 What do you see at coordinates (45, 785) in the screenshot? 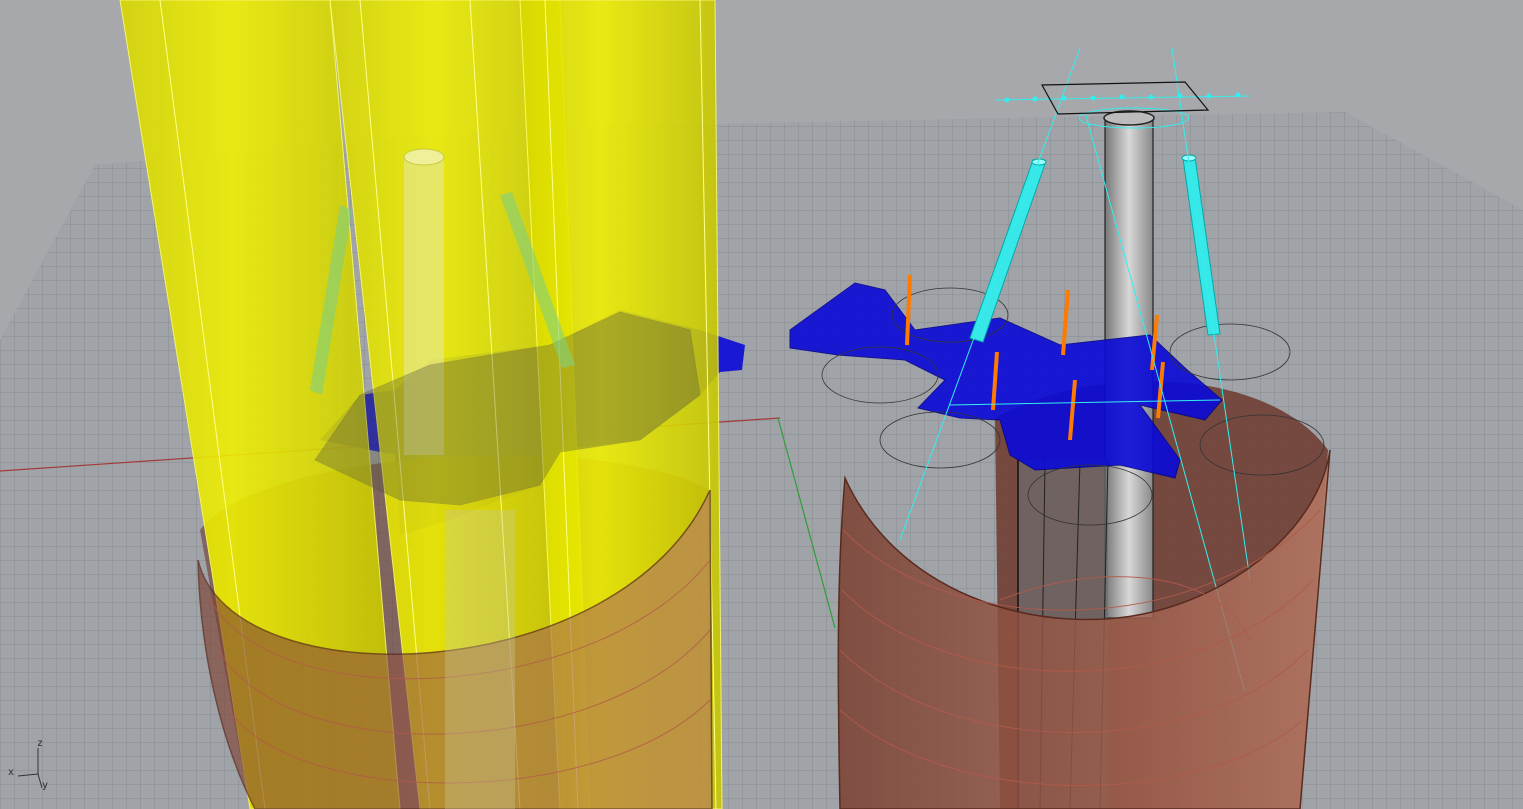
I see `axis-label-y: y` at bounding box center [45, 785].